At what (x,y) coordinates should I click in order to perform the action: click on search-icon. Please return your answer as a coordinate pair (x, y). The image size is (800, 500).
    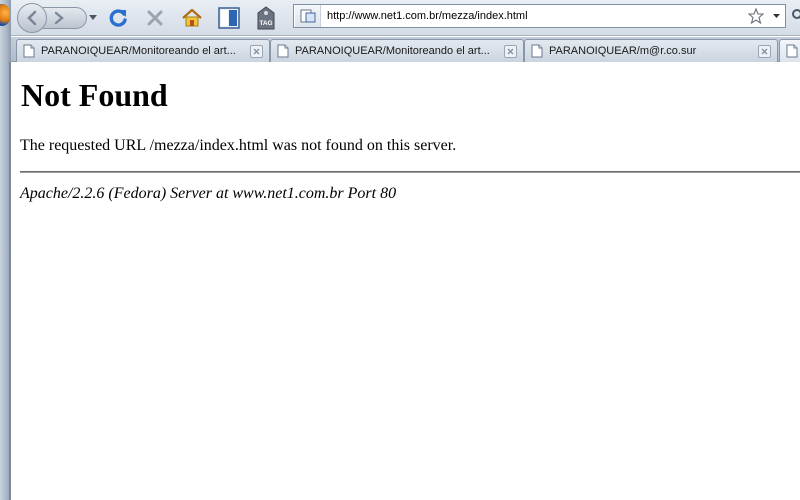
    Looking at the image, I should click on (796, 14).